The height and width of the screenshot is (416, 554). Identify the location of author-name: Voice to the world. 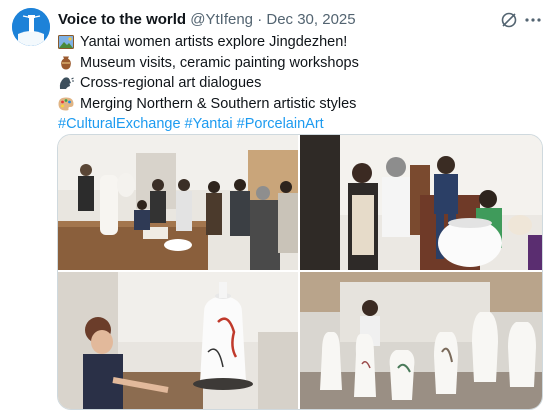
(122, 19).